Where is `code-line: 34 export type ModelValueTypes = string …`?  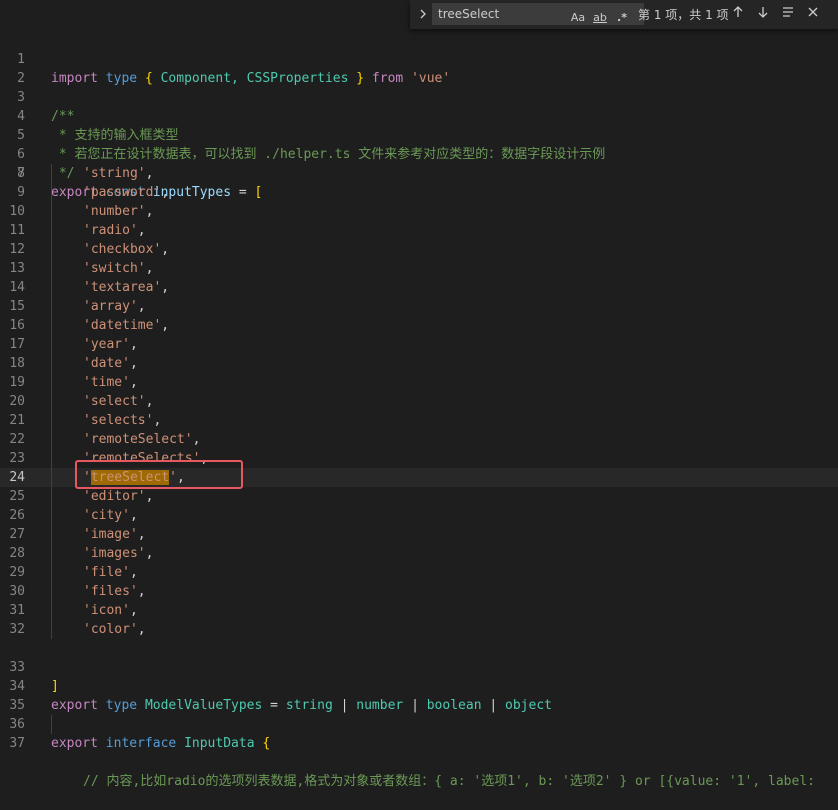 code-line: 34 export type ModelValueTypes = string … is located at coordinates (419, 685).